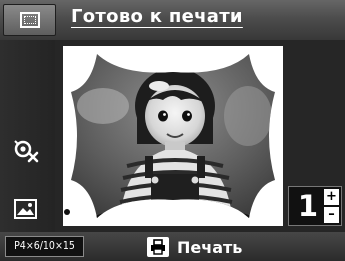 This screenshot has height=261, width=345. I want to click on print-button: Печать, so click(194, 247).